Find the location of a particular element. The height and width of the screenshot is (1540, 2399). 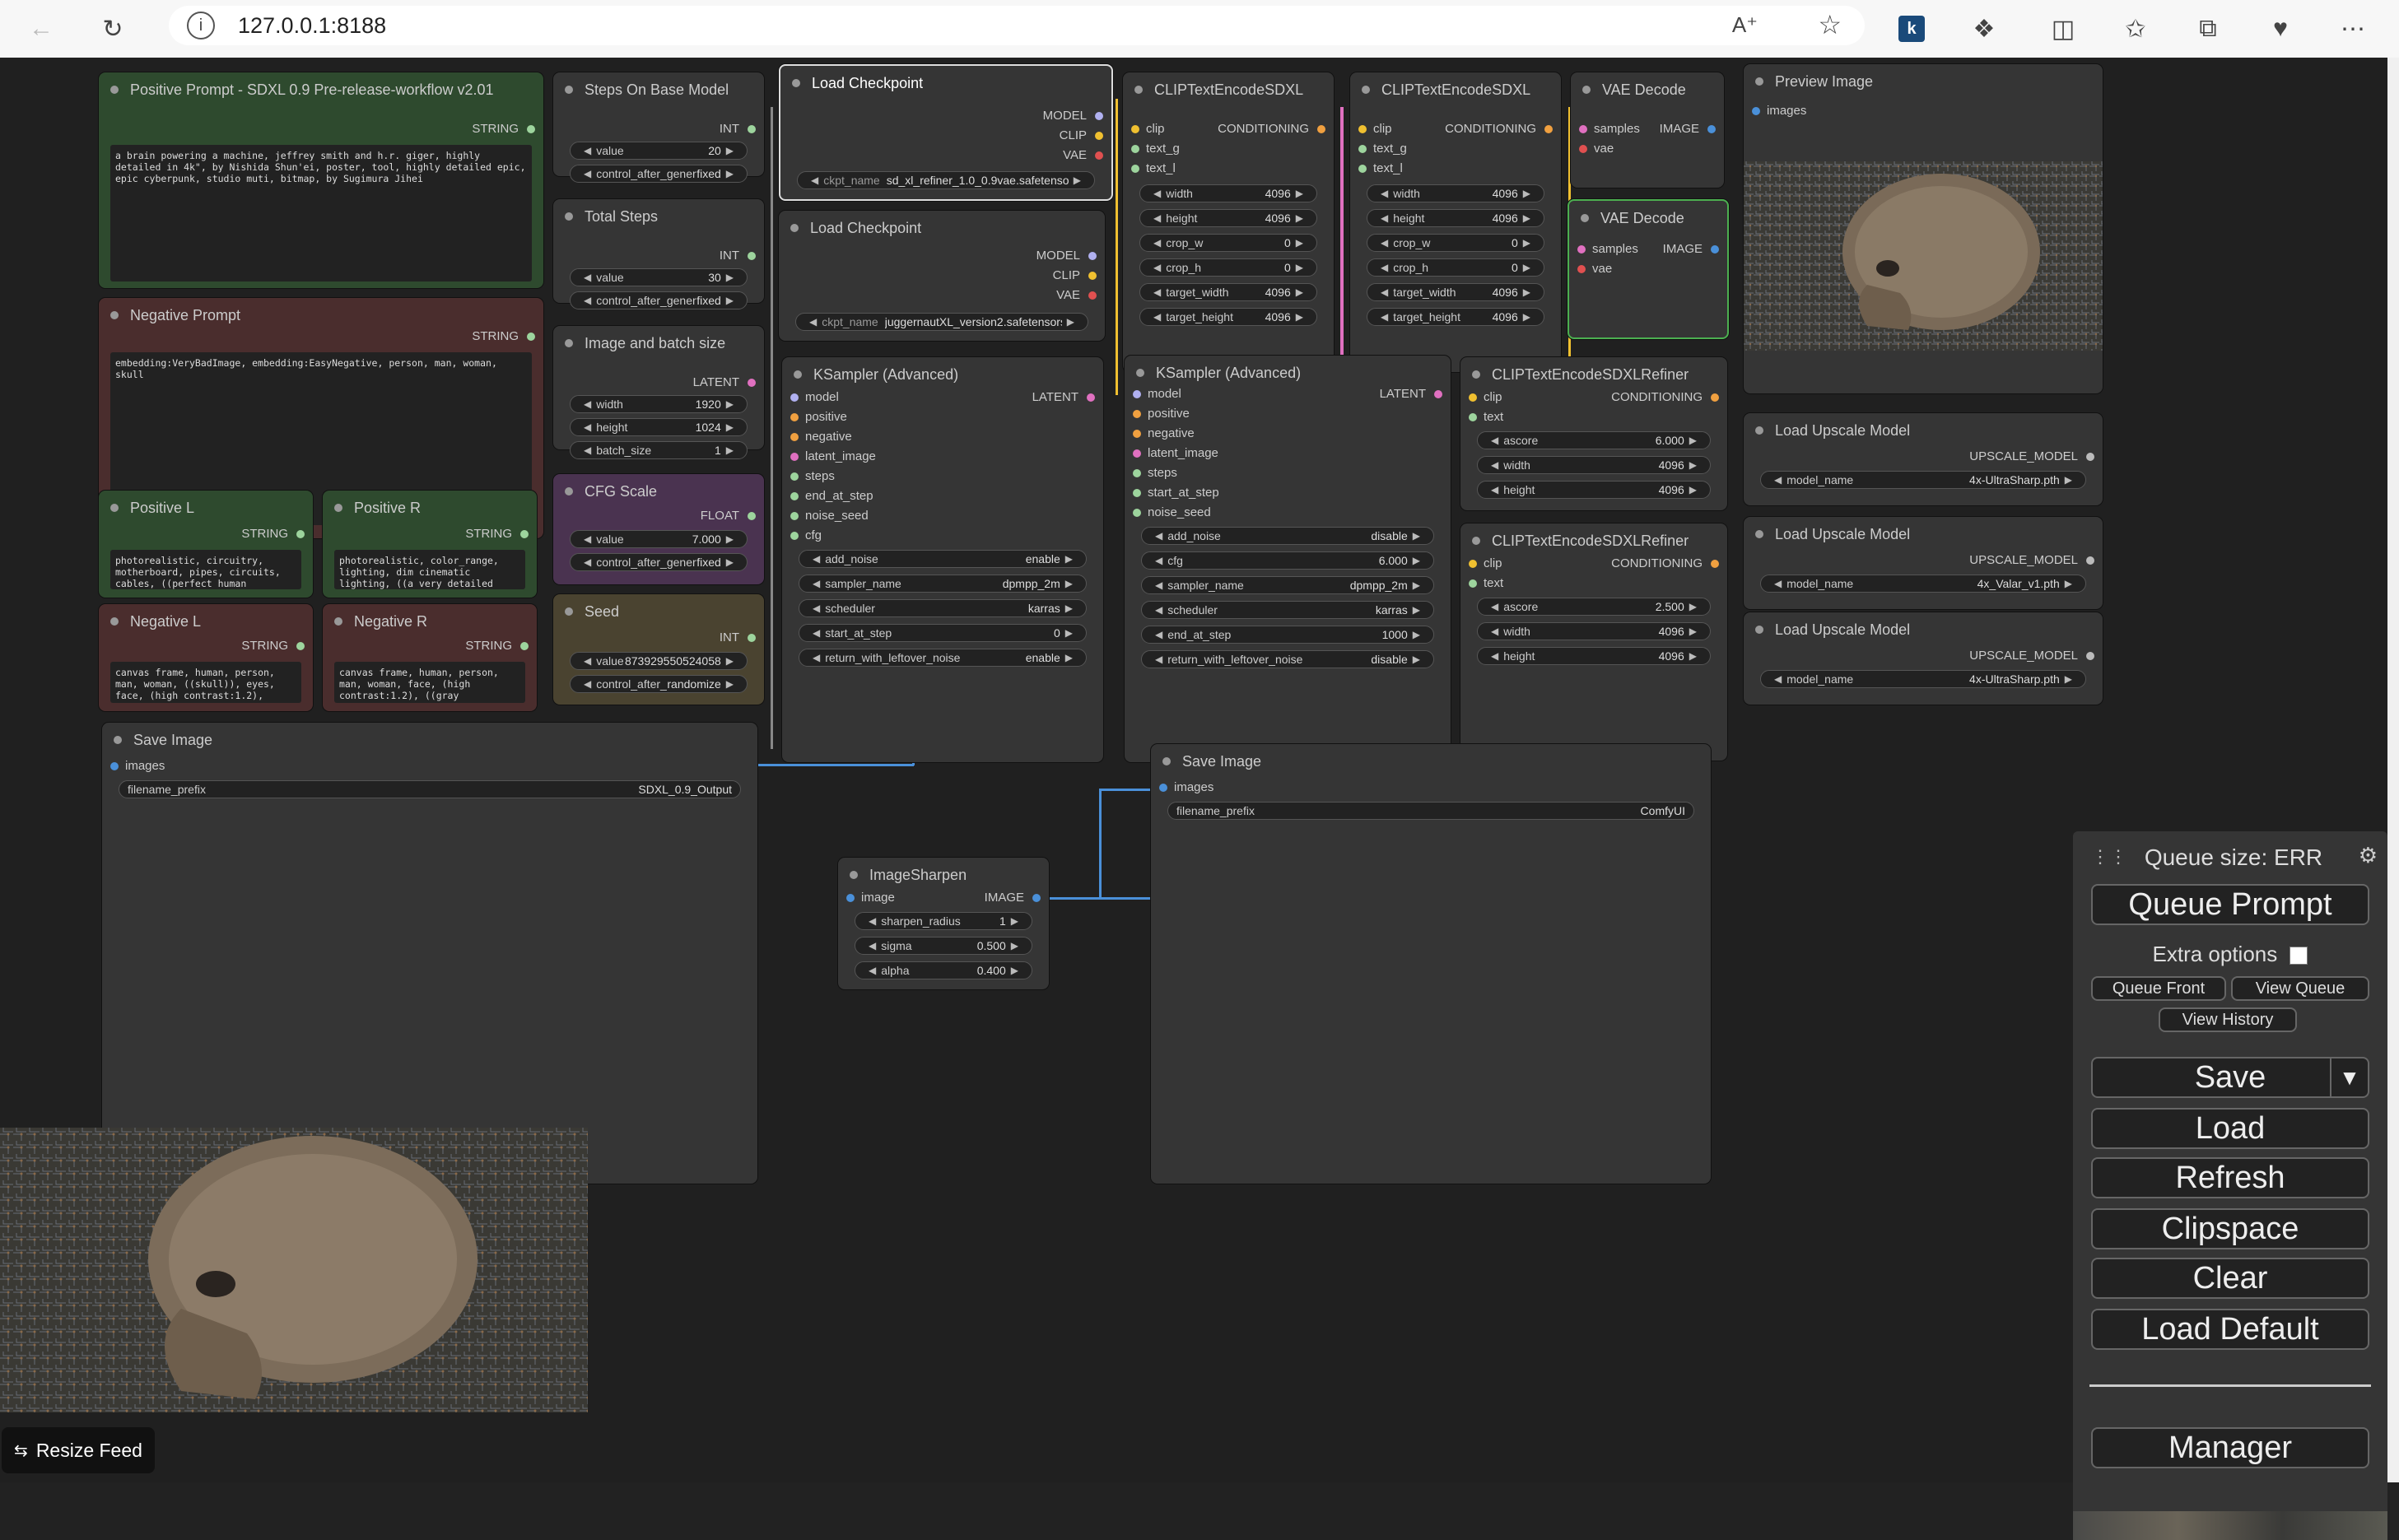

sharpen-radius-widget: ◀ sharpen_radius 1 ▶ is located at coordinates (943, 921).